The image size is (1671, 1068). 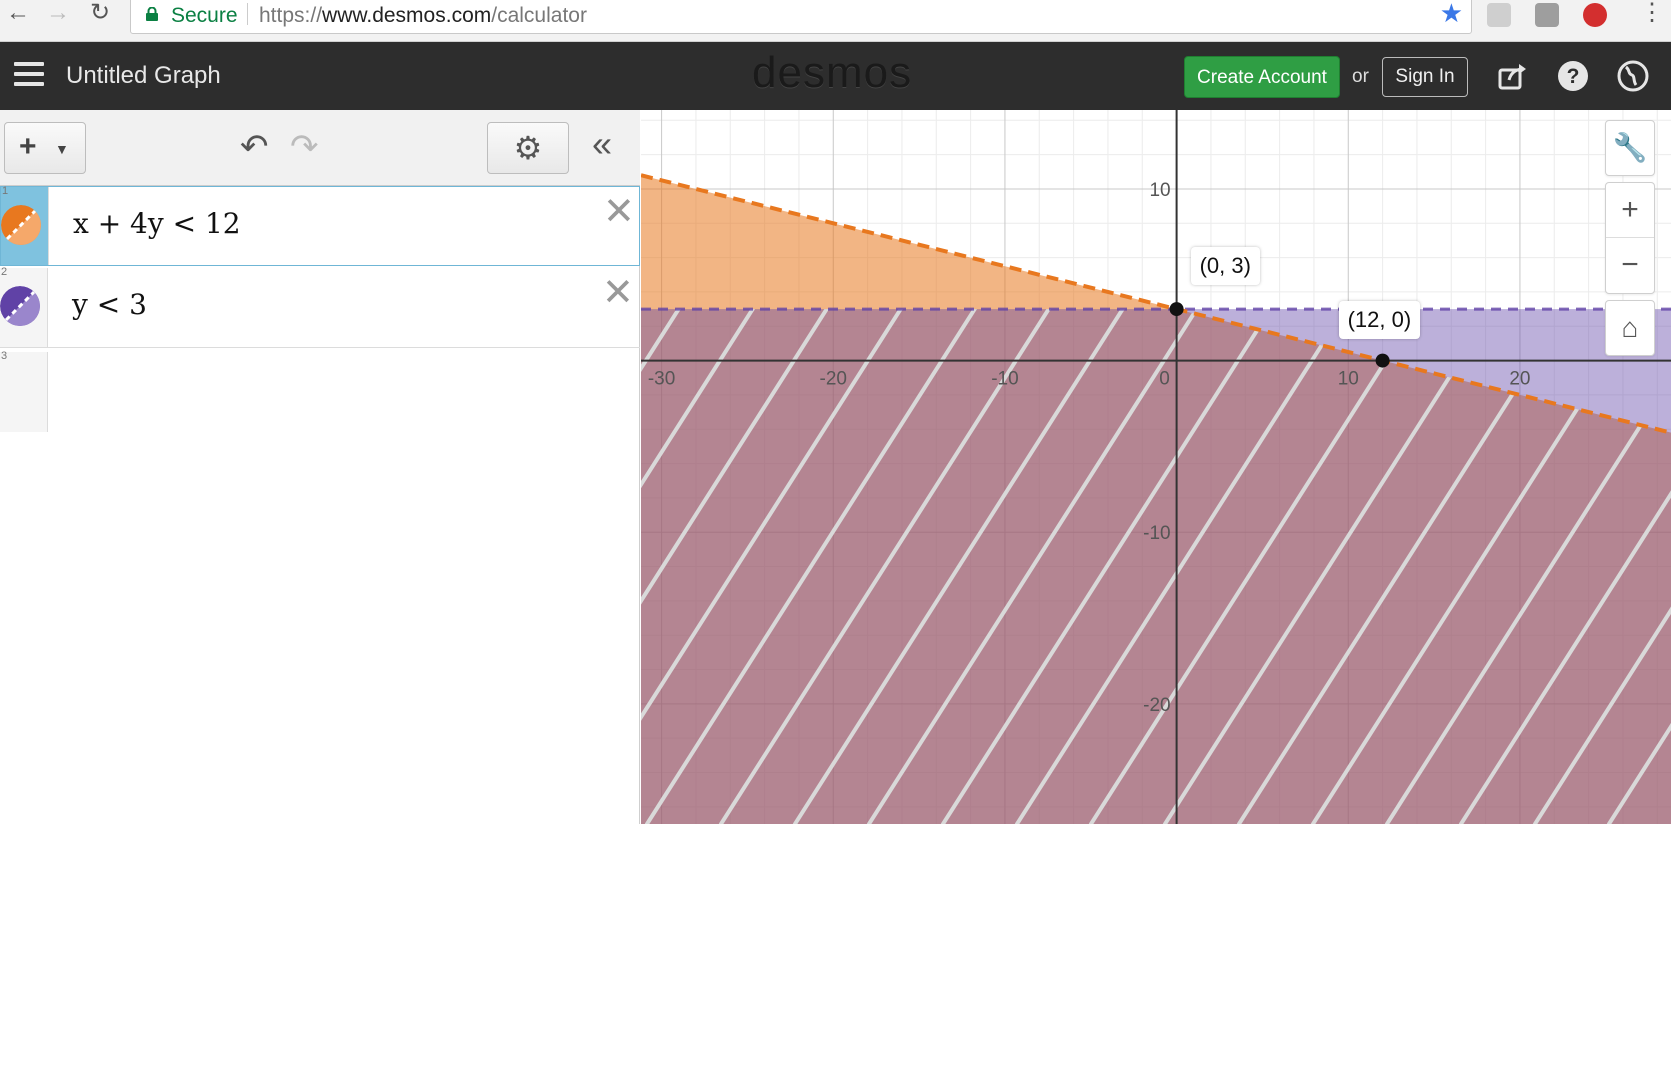 What do you see at coordinates (5, 191) in the screenshot?
I see `expression-number: 1` at bounding box center [5, 191].